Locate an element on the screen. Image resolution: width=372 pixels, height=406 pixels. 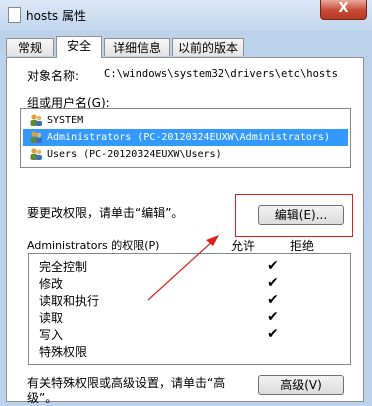
permission-name: 完全控制 is located at coordinates (63, 267).